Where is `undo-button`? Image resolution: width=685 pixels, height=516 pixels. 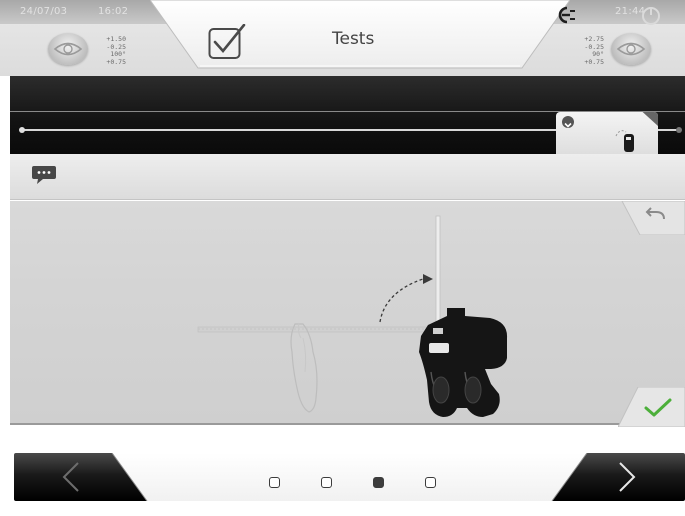
undo-button is located at coordinates (649, 218).